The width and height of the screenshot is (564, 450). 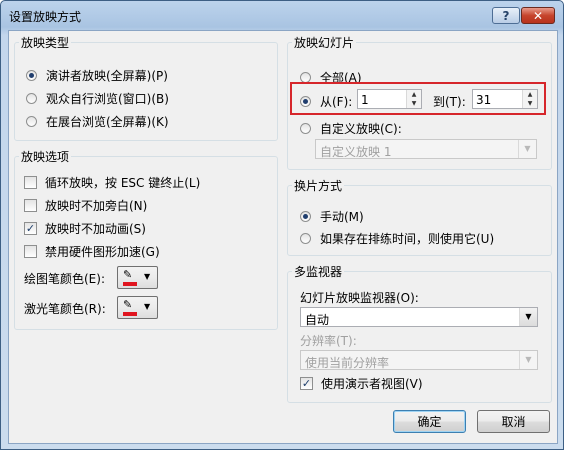 What do you see at coordinates (137, 277) in the screenshot?
I see `pen-color-button: ✎ ▼` at bounding box center [137, 277].